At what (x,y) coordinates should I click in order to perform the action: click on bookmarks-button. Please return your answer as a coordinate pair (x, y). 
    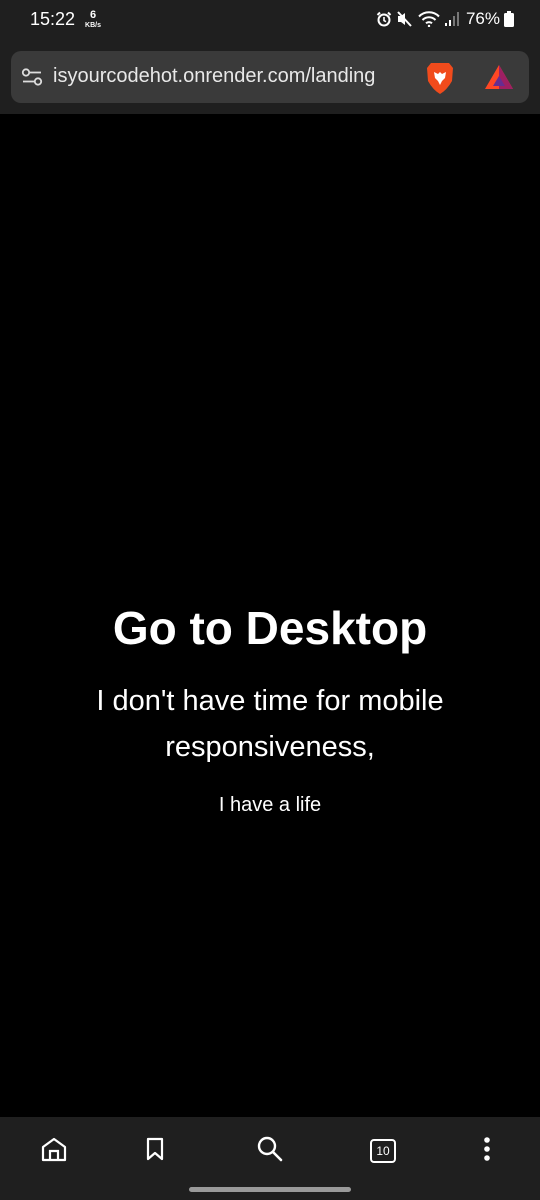
    Looking at the image, I should click on (155, 1151).